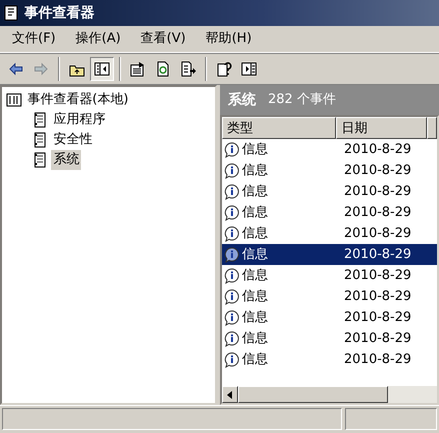 The width and height of the screenshot is (439, 433). Describe the element at coordinates (165, 39) in the screenshot. I see `menu-item: 查看(V)` at that location.